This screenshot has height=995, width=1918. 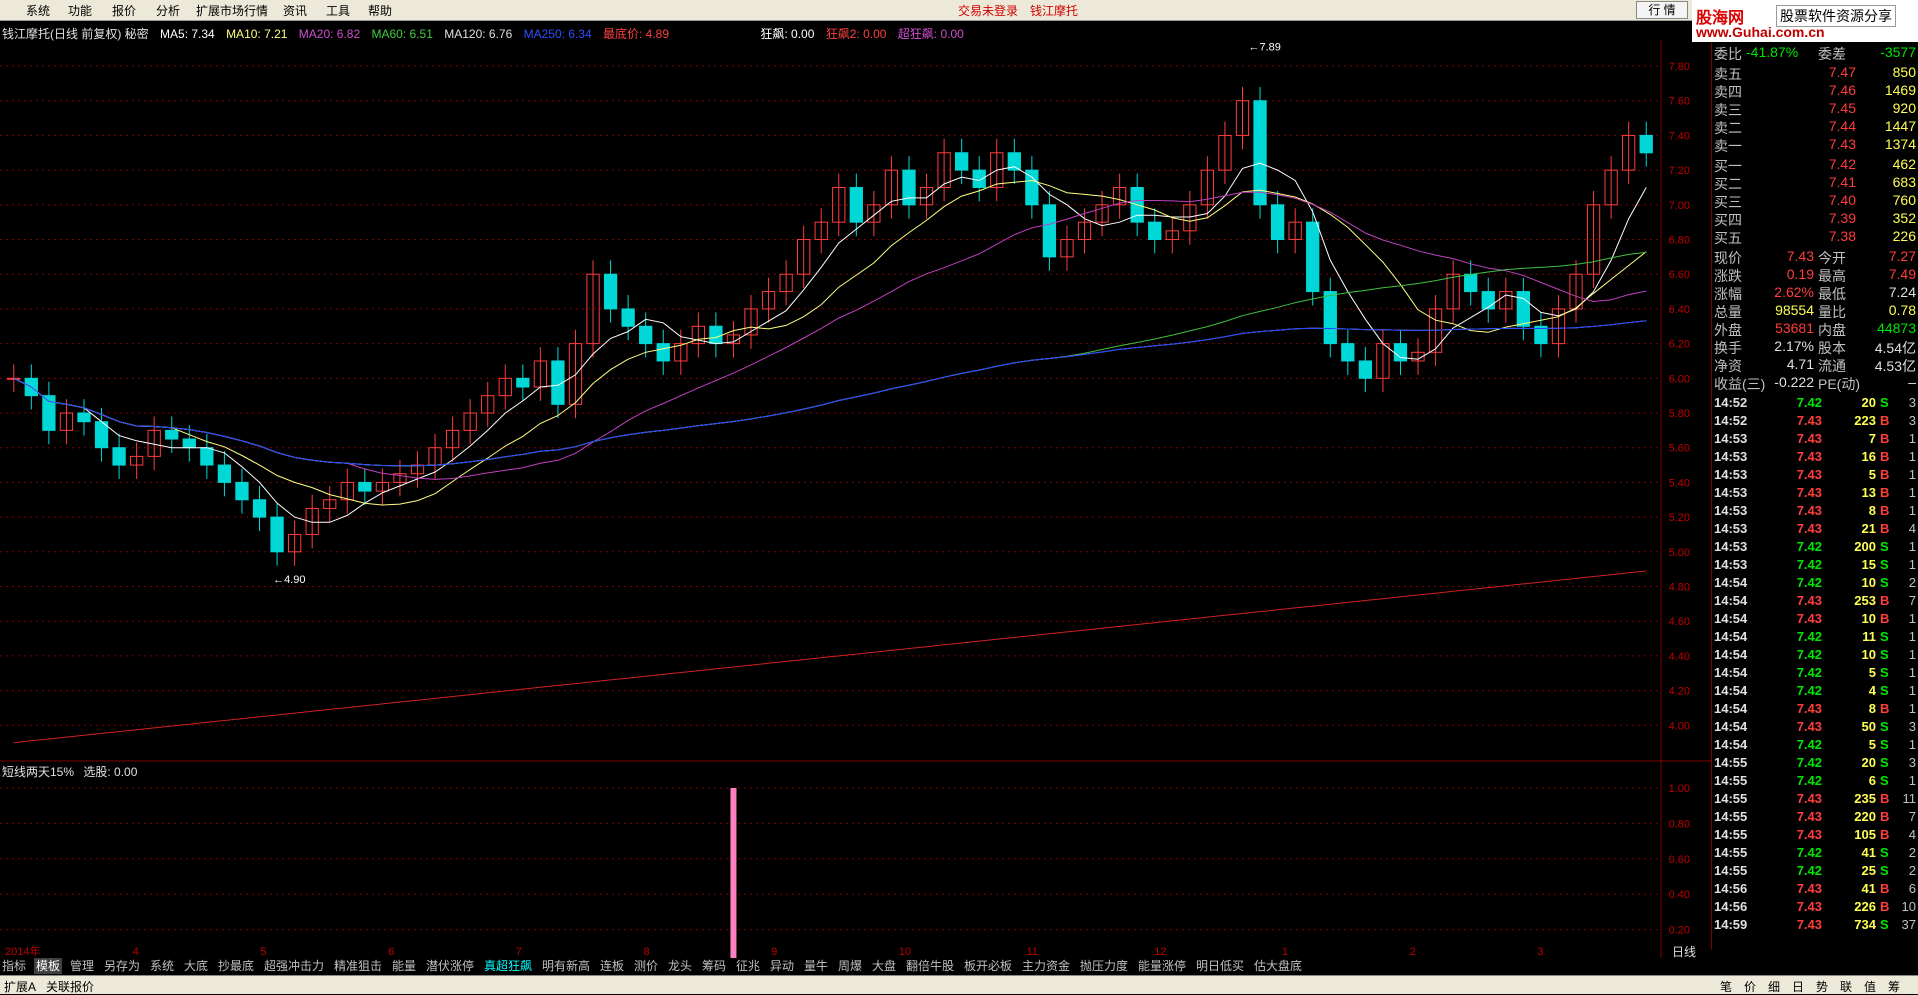 What do you see at coordinates (1815, 655) in the screenshot?
I see `tick-row: 14:54 7.42 10 S 1` at bounding box center [1815, 655].